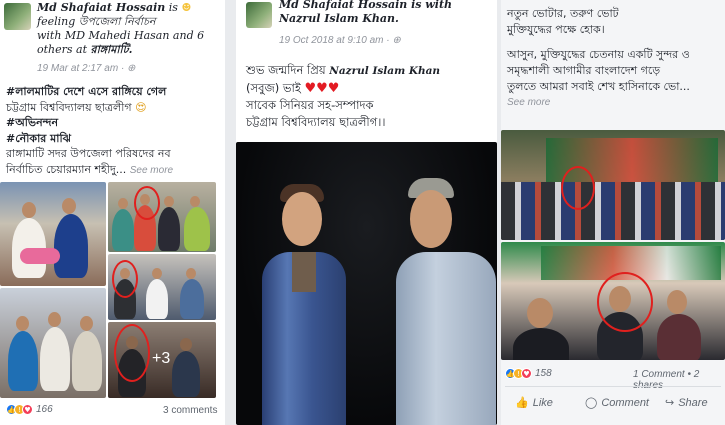 The height and width of the screenshot is (425, 725). I want to click on hearts-emoji: ♥♥♥, so click(322, 88).